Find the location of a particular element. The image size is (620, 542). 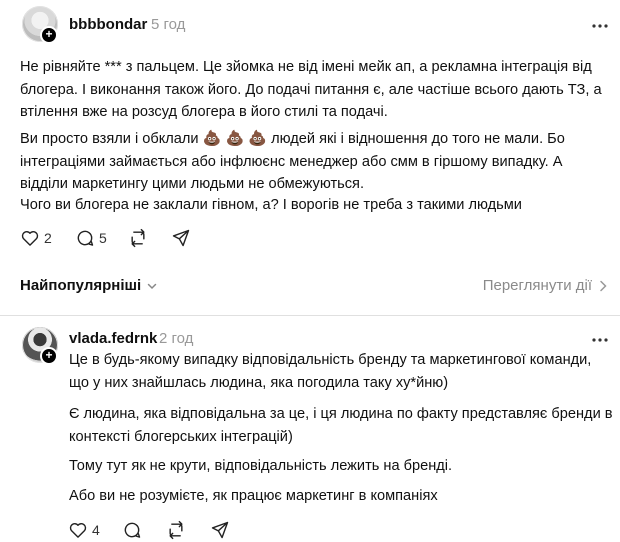

view-activity-link: Переглянути дії is located at coordinates (545, 285).